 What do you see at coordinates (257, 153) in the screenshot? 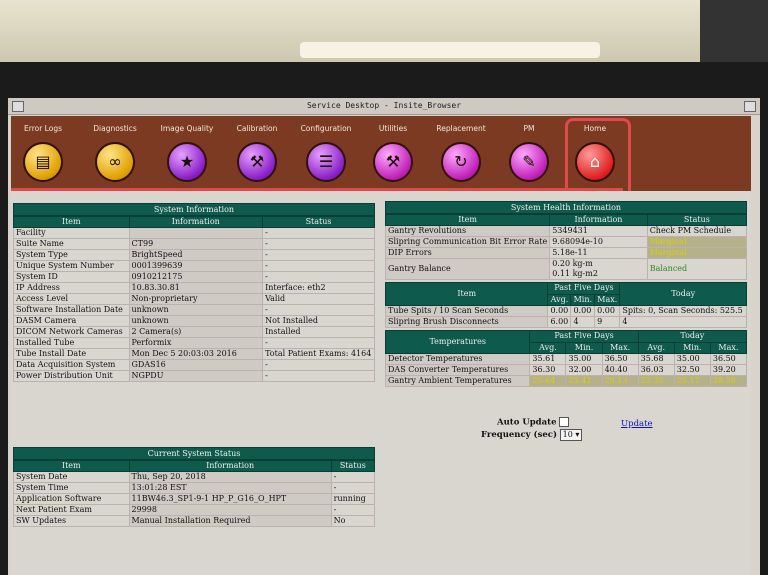
I see `nav-calibration: Calibration ⚒` at bounding box center [257, 153].